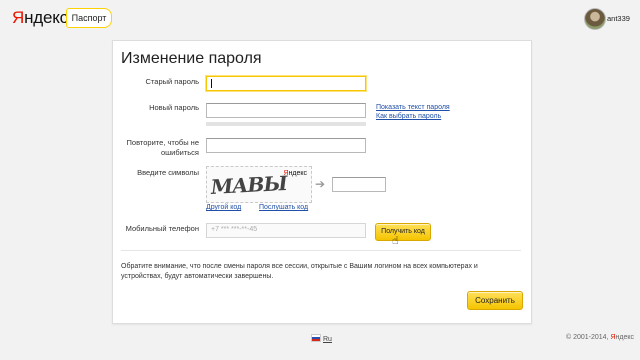  Describe the element at coordinates (191, 58) in the screenshot. I see `page-title: Изменение пароля` at that location.